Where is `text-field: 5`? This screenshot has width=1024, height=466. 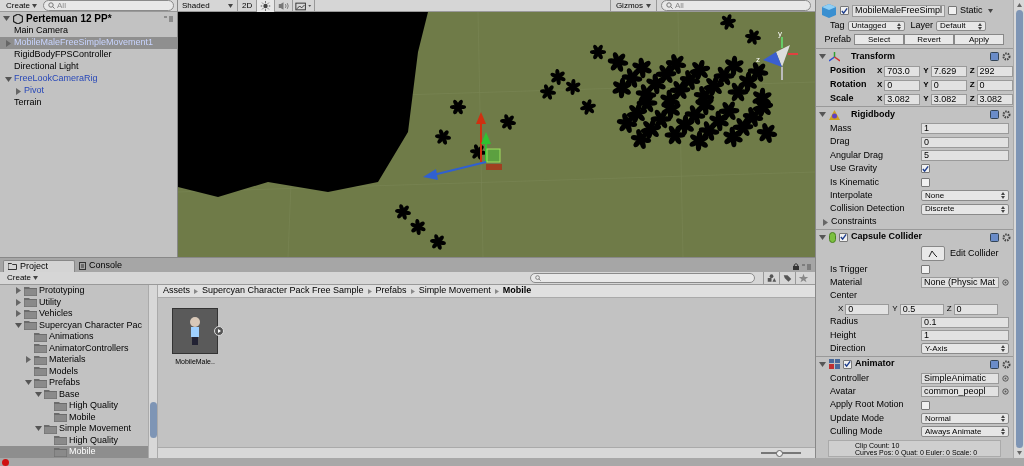
text-field: 5 is located at coordinates (965, 155).